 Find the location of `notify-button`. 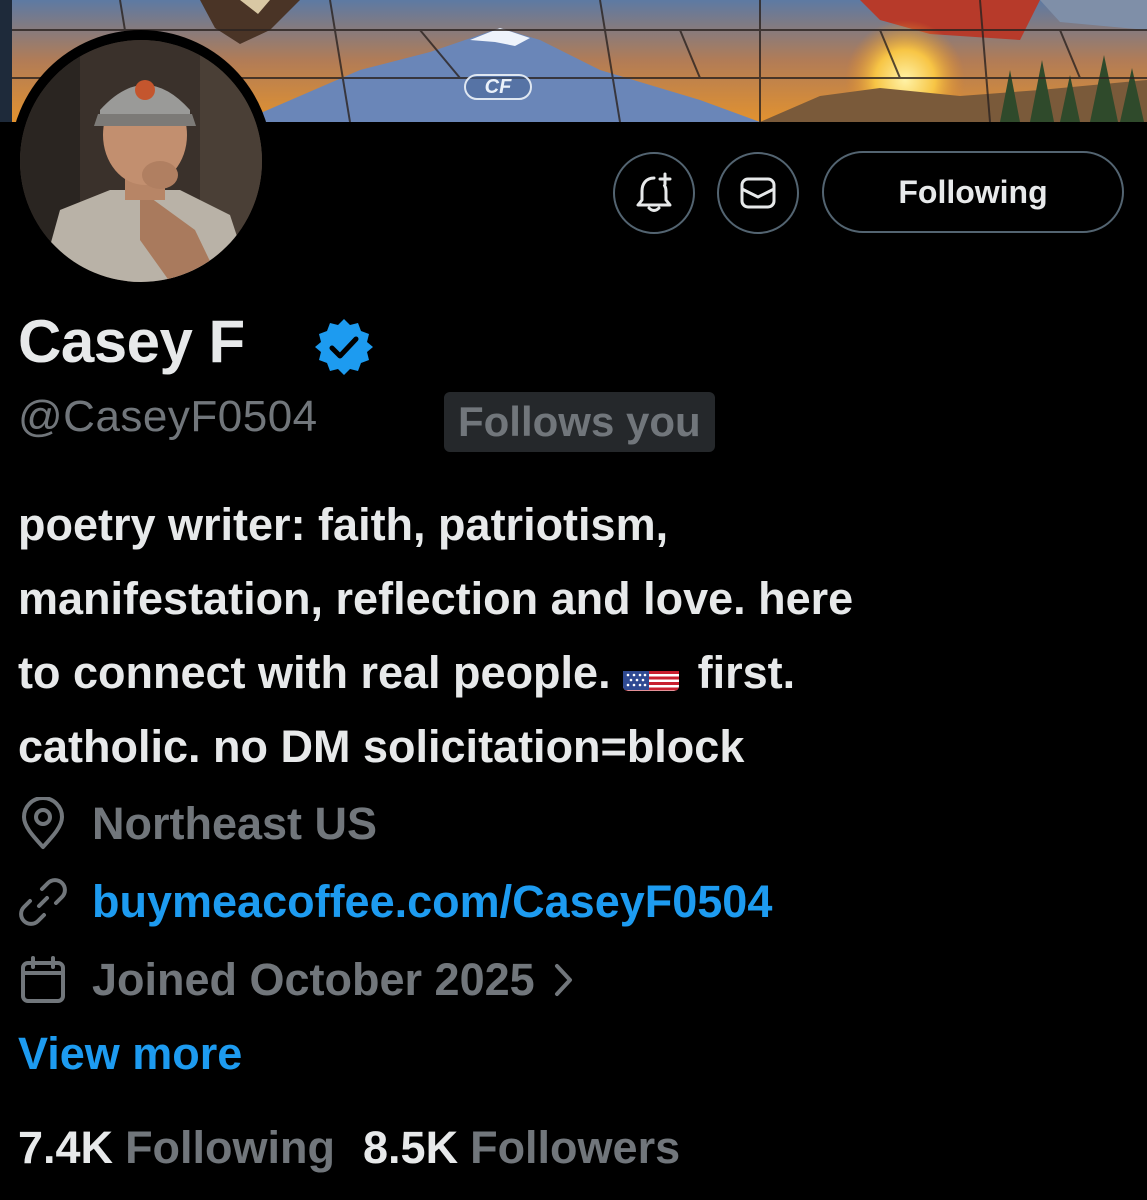

notify-button is located at coordinates (654, 193).